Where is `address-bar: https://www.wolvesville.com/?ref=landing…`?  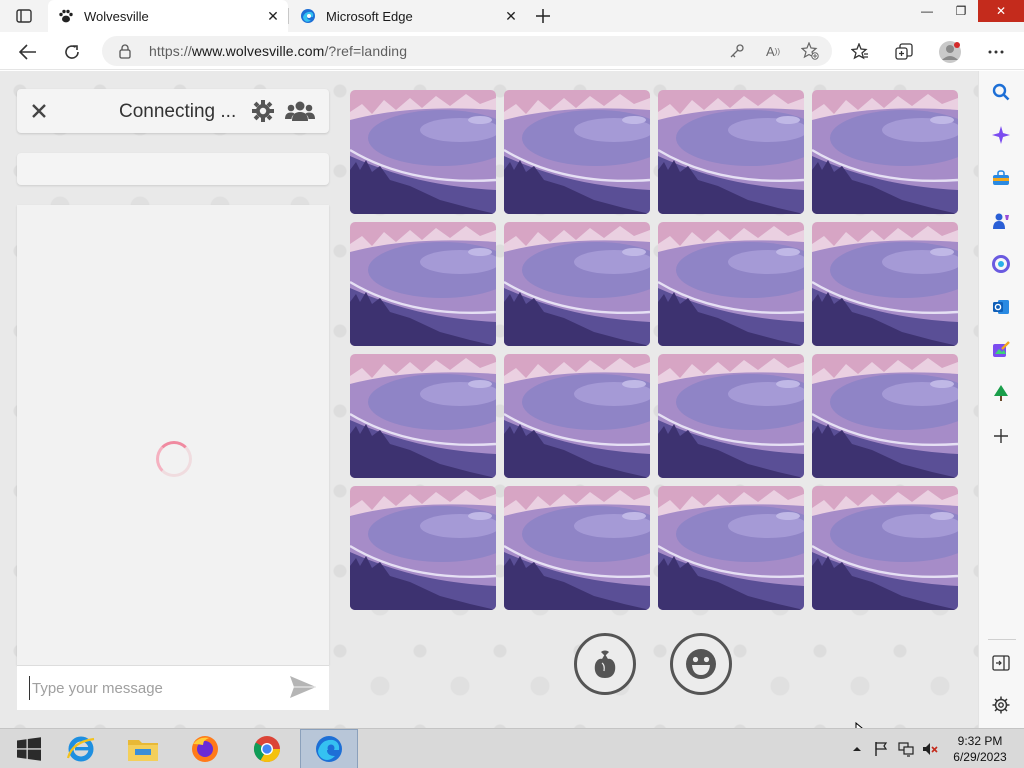
address-bar: https://www.wolvesville.com/?ref=landing… is located at coordinates (467, 51).